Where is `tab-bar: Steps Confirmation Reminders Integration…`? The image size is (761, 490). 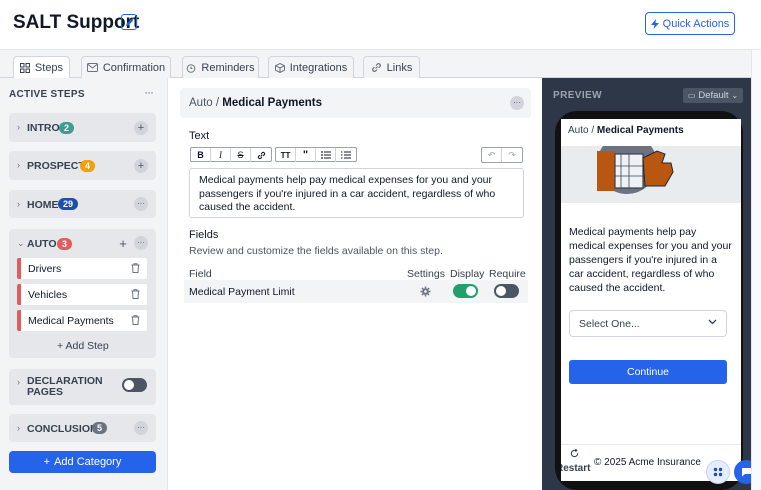 tab-bar: Steps Confirmation Reminders Integration… is located at coordinates (380, 64).